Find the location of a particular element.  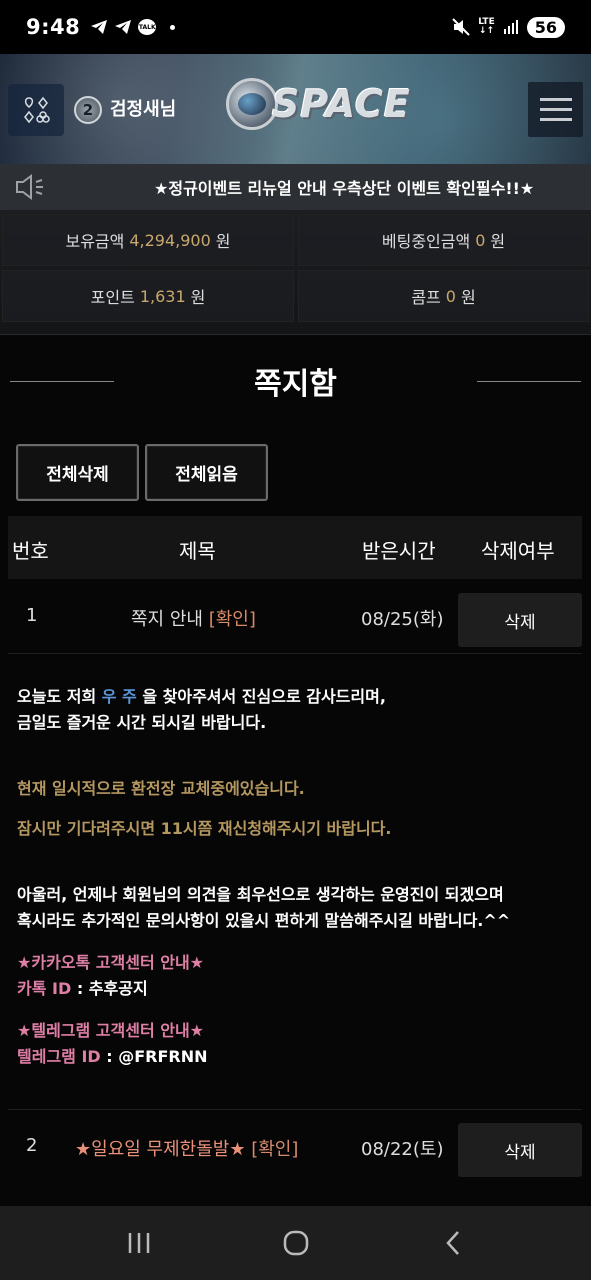

comp-amount: 콤프 0 원 is located at coordinates (443, 296).